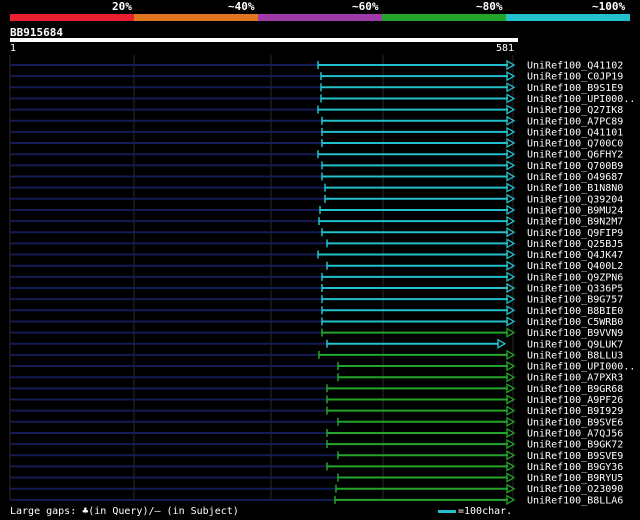 This screenshot has height=520, width=640. What do you see at coordinates (316, 110) in the screenshot?
I see `hit-row: UniRef100_Q27IK8` at bounding box center [316, 110].